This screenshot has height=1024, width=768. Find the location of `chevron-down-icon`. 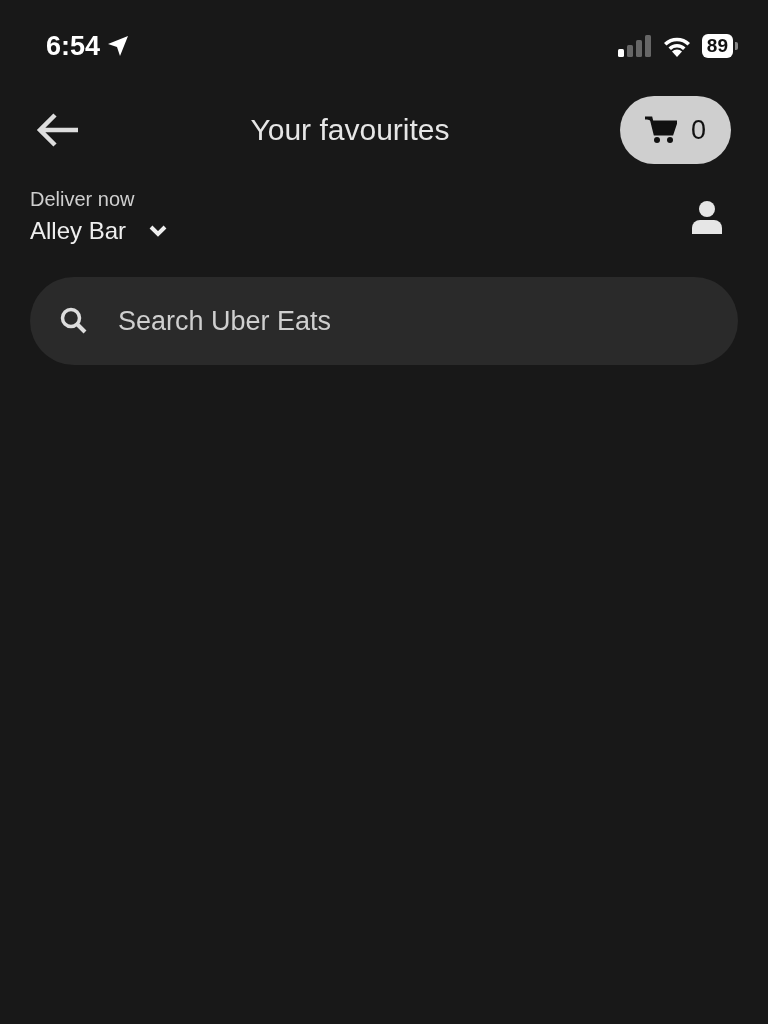

chevron-down-icon is located at coordinates (158, 231).